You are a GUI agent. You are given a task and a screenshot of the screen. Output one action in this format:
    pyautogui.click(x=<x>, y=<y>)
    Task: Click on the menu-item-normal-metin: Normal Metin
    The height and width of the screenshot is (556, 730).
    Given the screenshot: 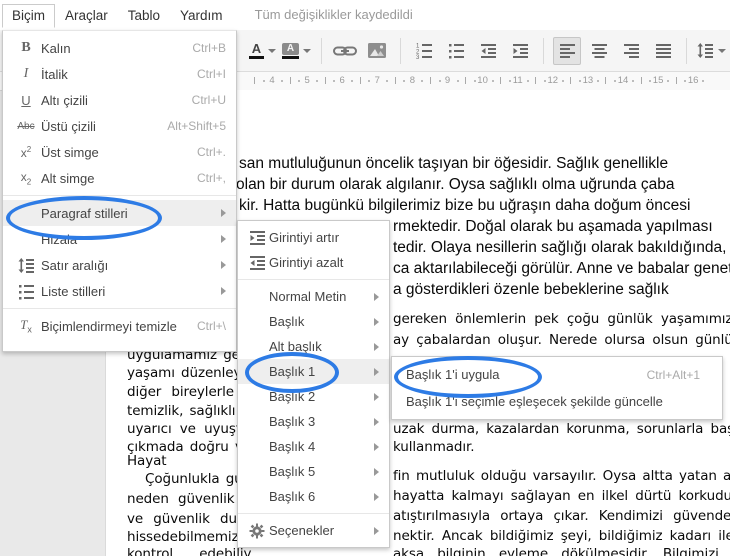 What is the action you would take?
    pyautogui.click(x=313, y=296)
    